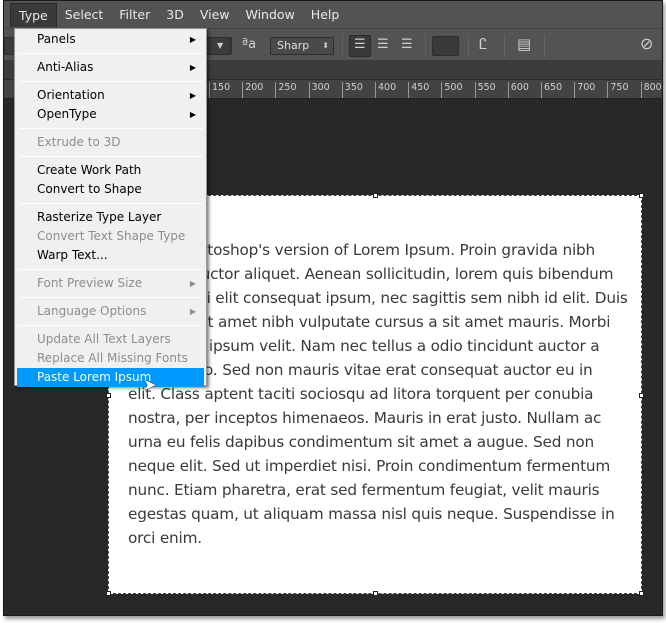 Image resolution: width=666 pixels, height=623 pixels. What do you see at coordinates (418, 90) in the screenshot?
I see `ruler-tick: 450` at bounding box center [418, 90].